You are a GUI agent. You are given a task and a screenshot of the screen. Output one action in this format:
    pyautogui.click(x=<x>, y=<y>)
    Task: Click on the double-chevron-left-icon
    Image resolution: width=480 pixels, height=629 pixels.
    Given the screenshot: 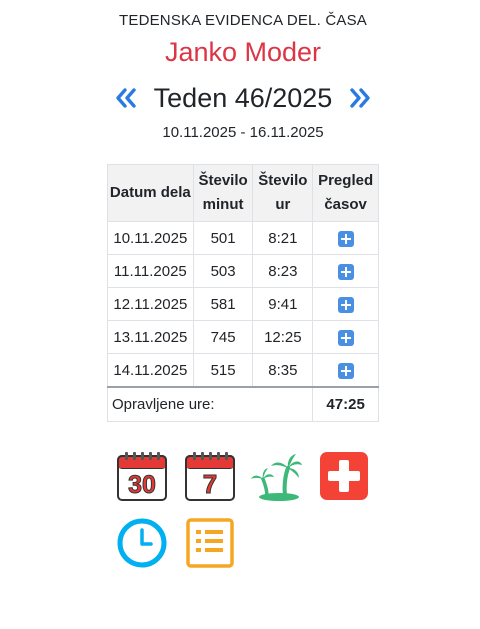 What is the action you would take?
    pyautogui.click(x=125, y=98)
    